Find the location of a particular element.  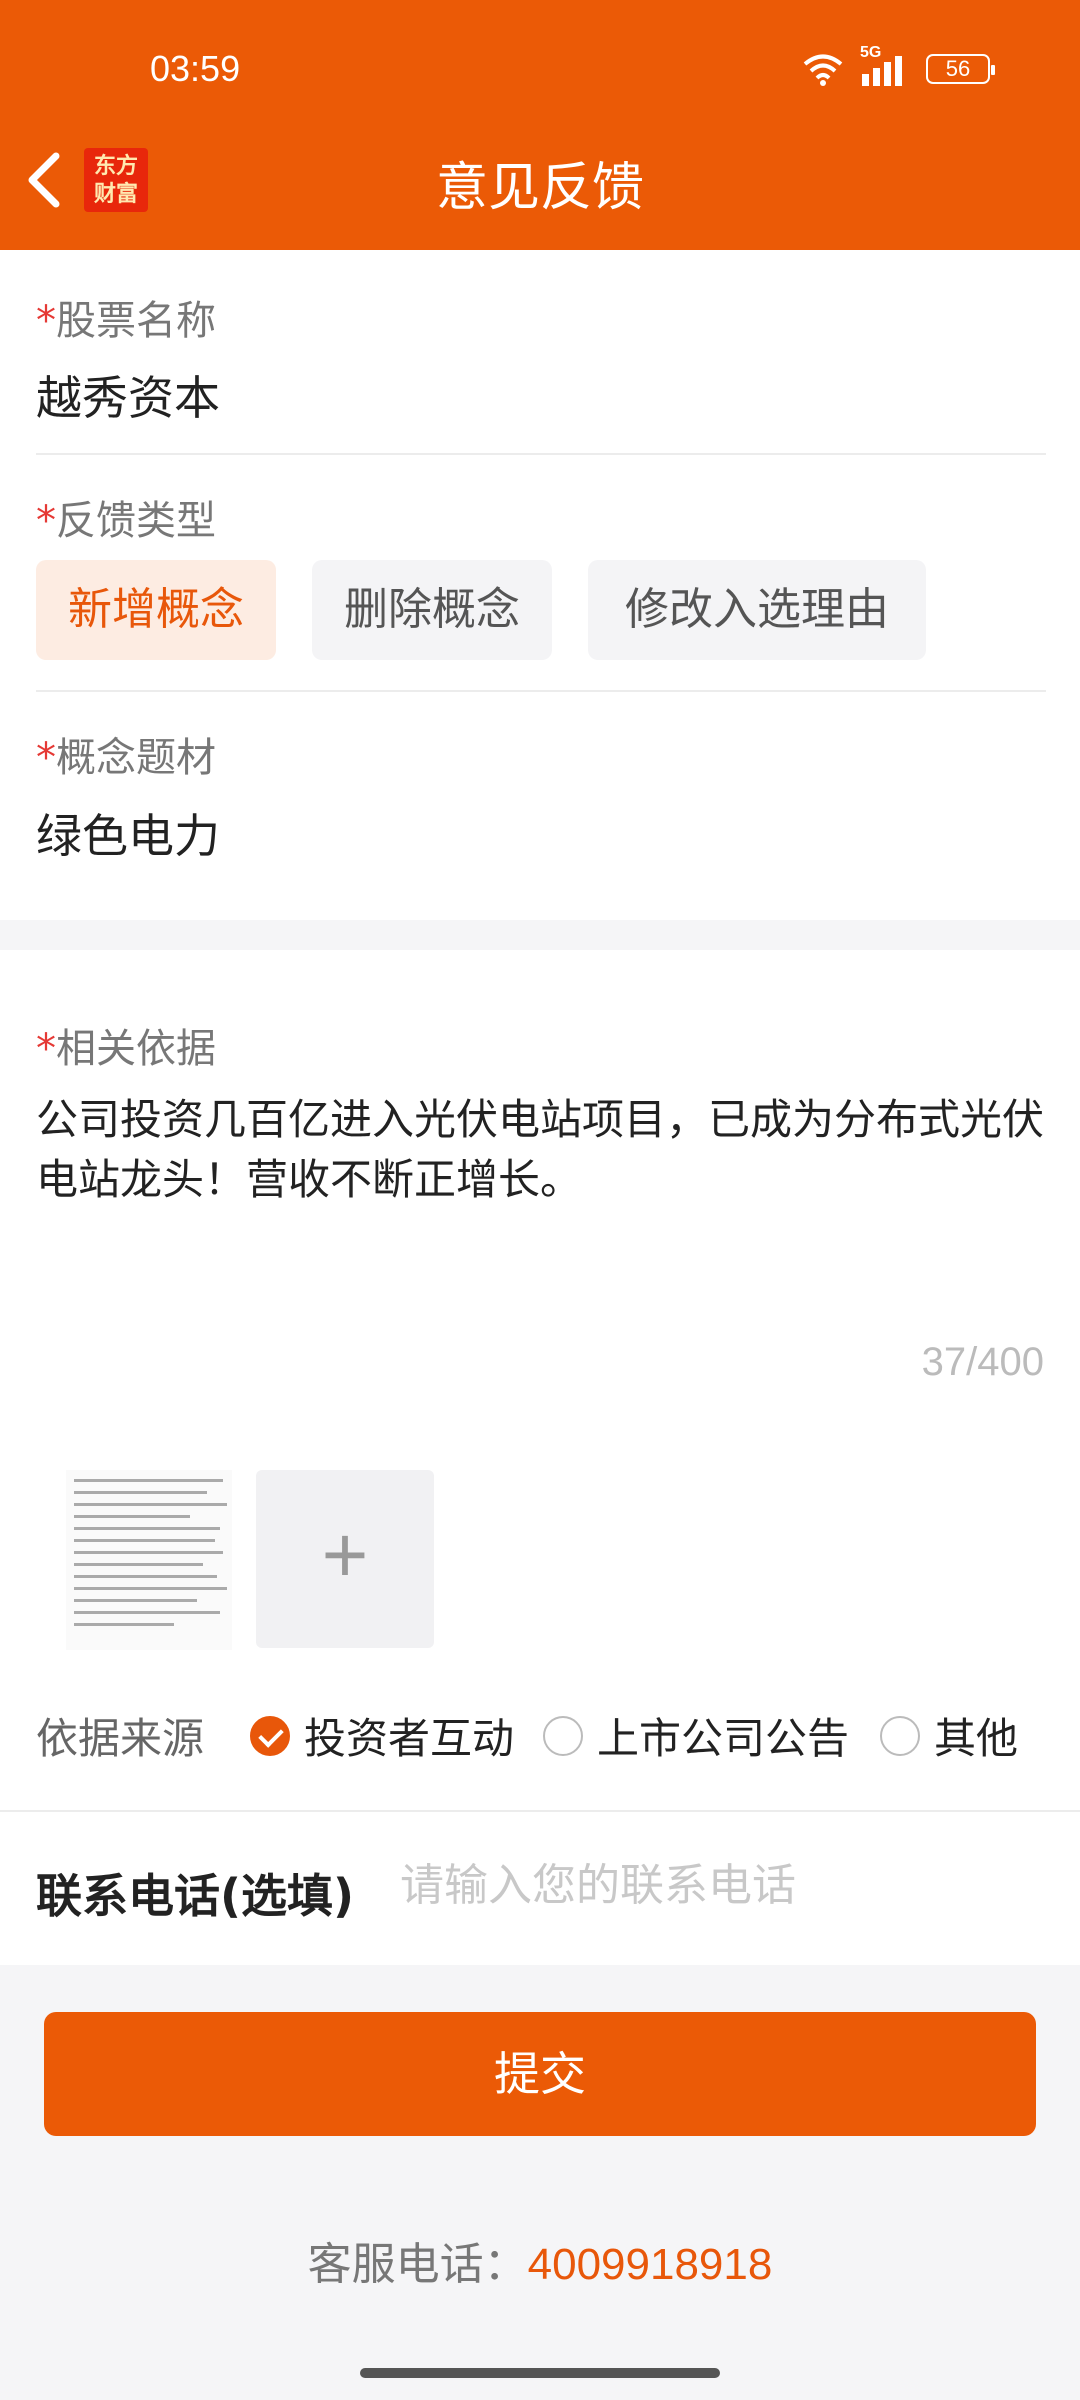

feedback-type-label: *反馈类型 is located at coordinates (126, 517).